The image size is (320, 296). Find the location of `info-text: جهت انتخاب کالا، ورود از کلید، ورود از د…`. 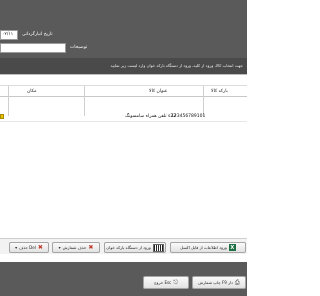

info-text: جهت انتخاب کالا، ورود از کلید، ورود از د… is located at coordinates (176, 65).